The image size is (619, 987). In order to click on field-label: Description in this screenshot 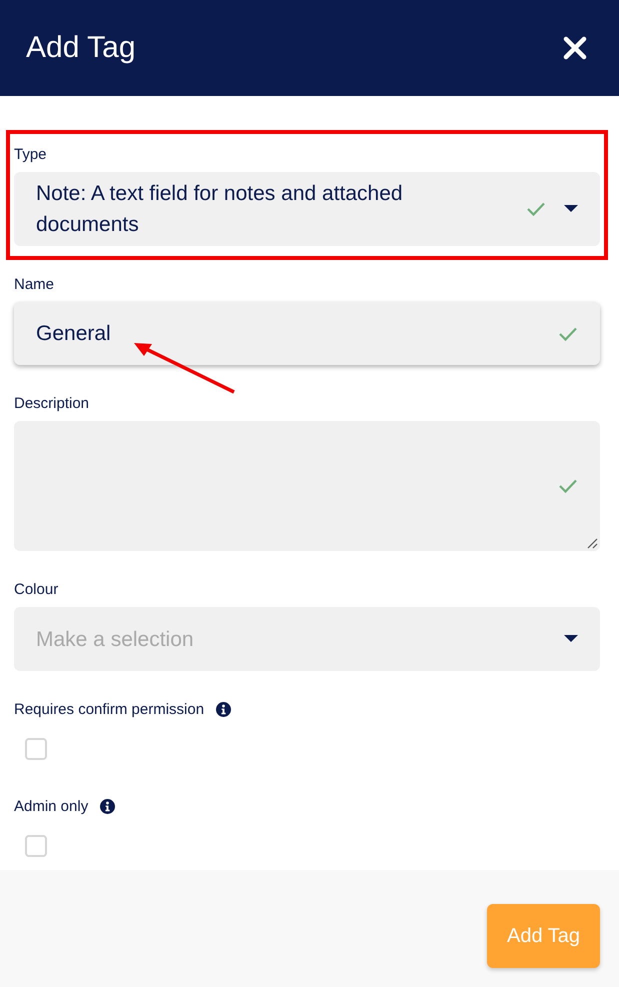, I will do `click(52, 403)`.